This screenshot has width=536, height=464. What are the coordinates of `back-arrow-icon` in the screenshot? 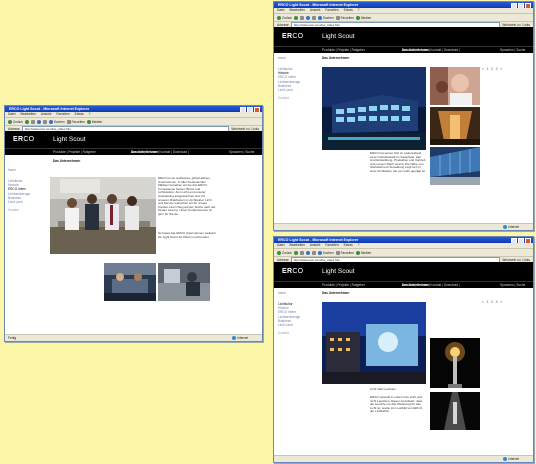 It's located at (279, 17).